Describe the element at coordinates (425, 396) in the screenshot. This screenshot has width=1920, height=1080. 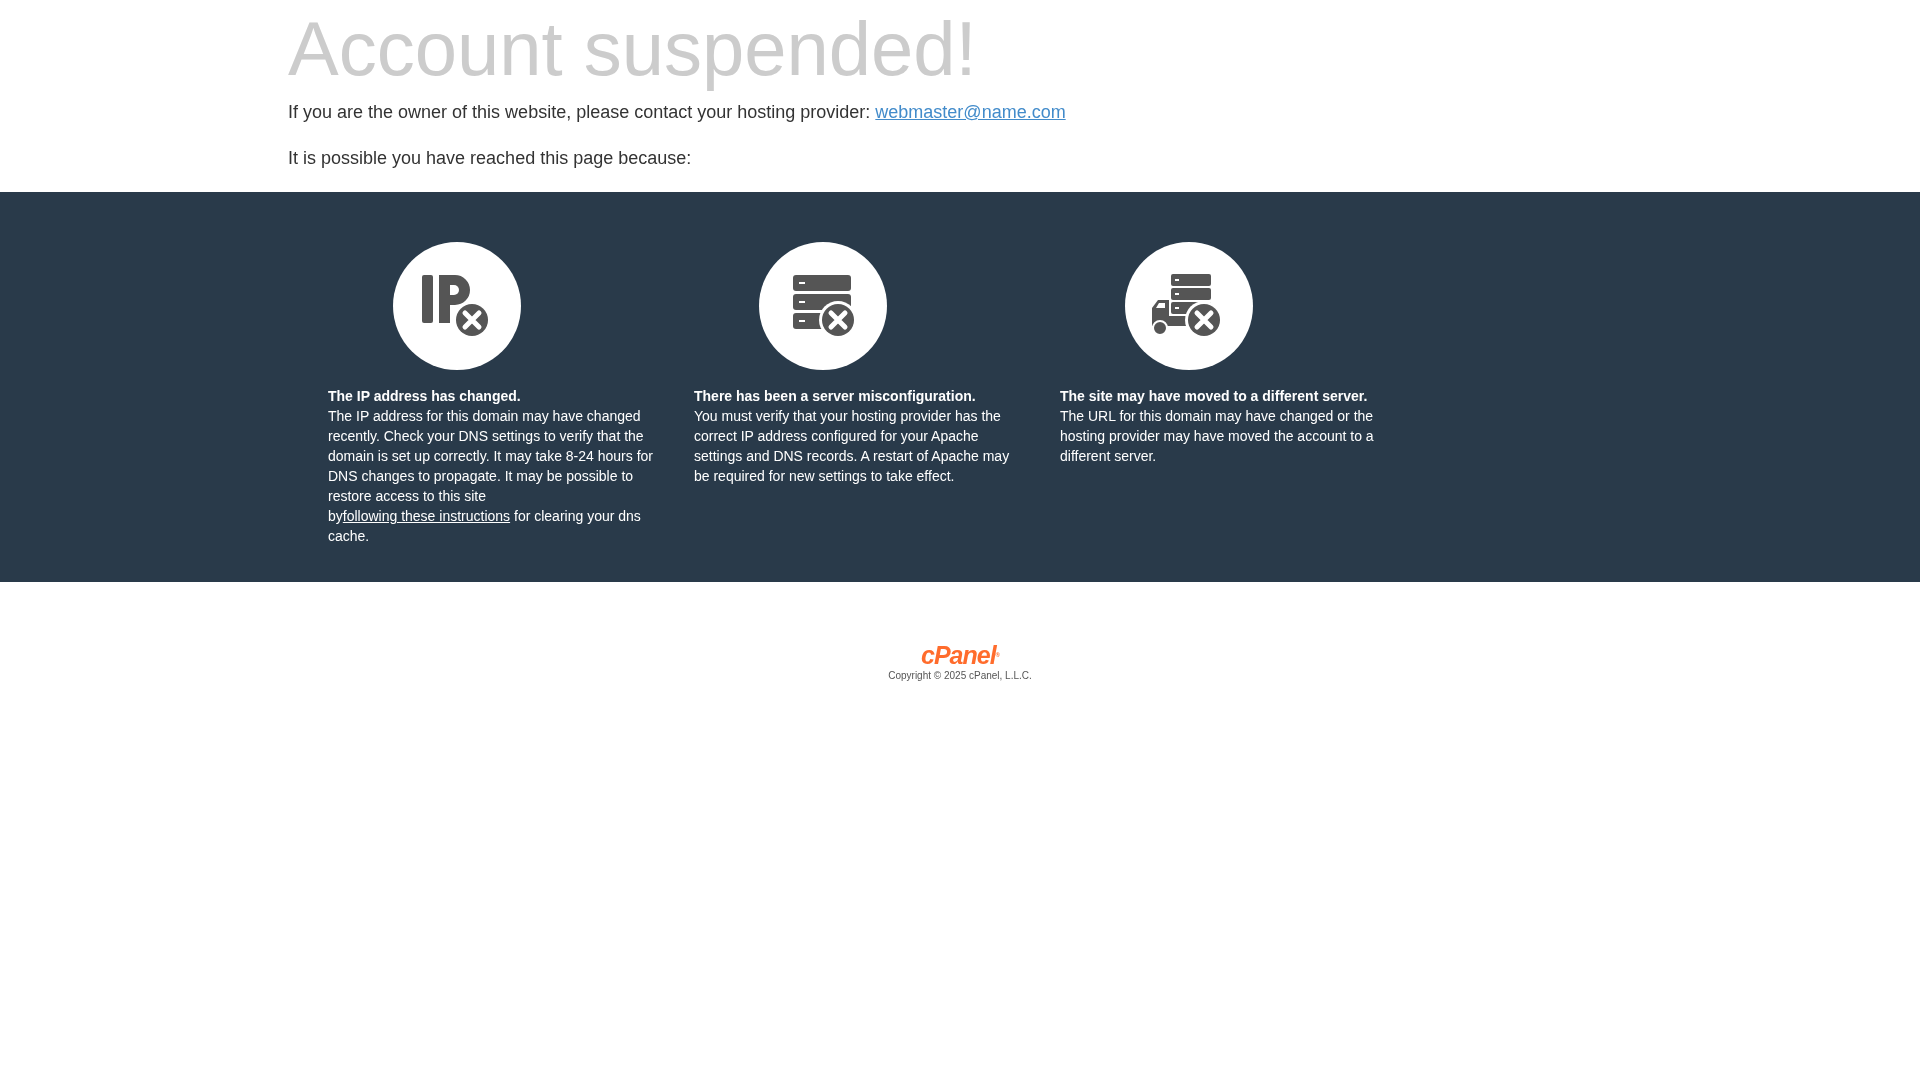
I see `reason-heading: The IP address has changed.` at that location.